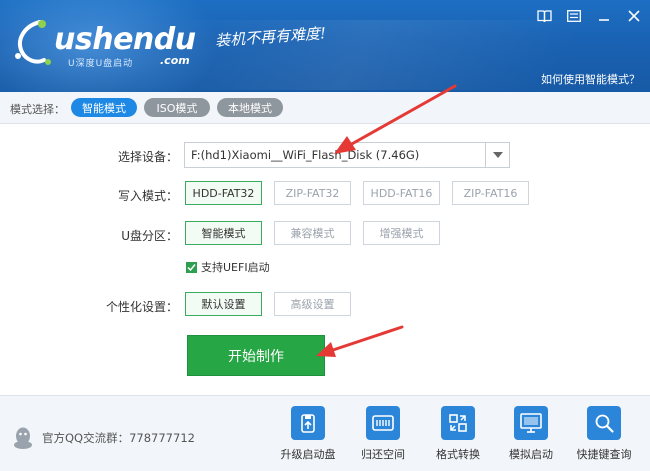  What do you see at coordinates (118, 438) in the screenshot?
I see `qq-group-text: 官方QQ交流群：778777712` at bounding box center [118, 438].